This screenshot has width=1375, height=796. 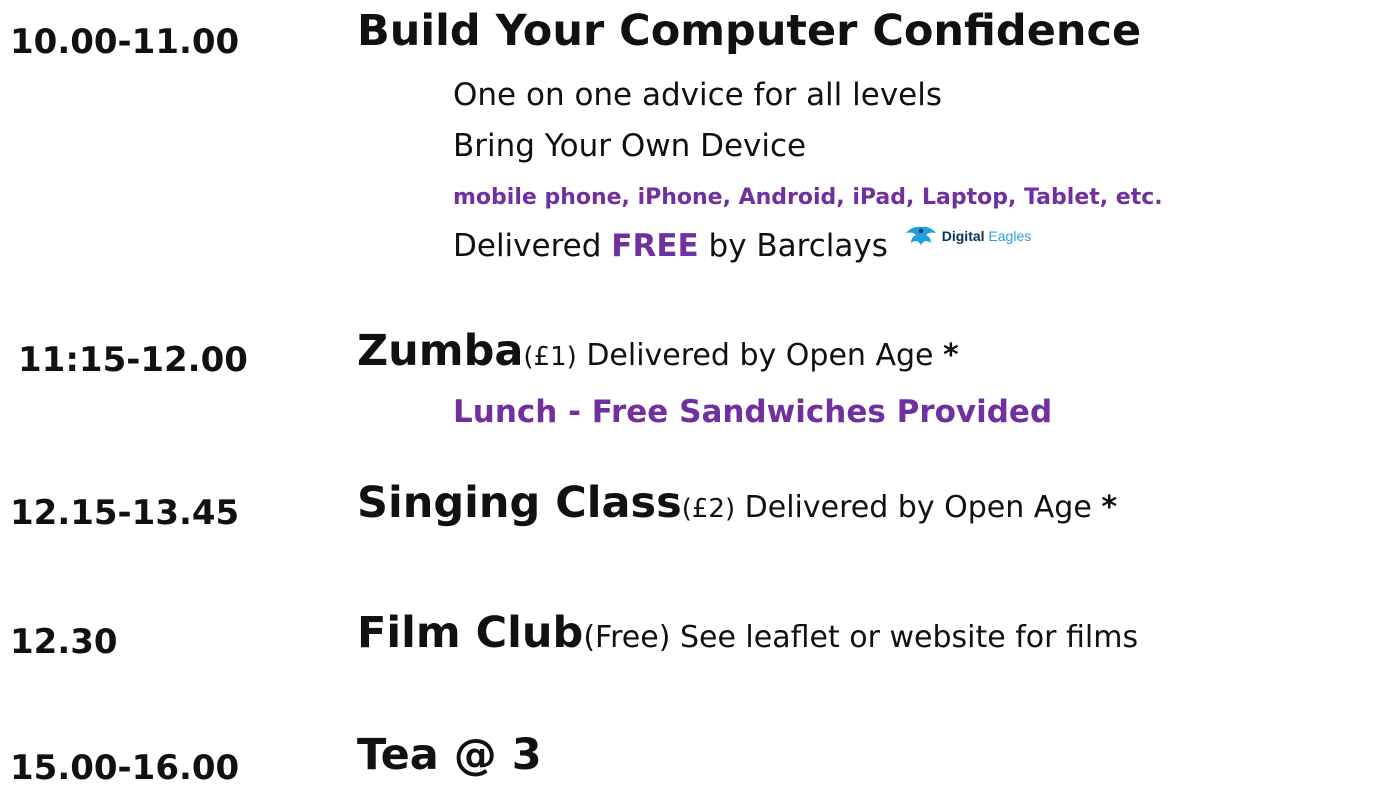 I want to click on digital-eagles-logo: Digital Eagles, so click(x=967, y=236).